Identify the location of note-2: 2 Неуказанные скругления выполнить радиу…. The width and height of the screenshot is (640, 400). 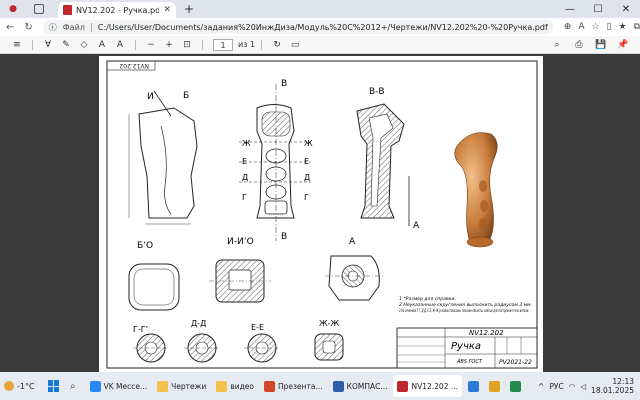
(465, 305).